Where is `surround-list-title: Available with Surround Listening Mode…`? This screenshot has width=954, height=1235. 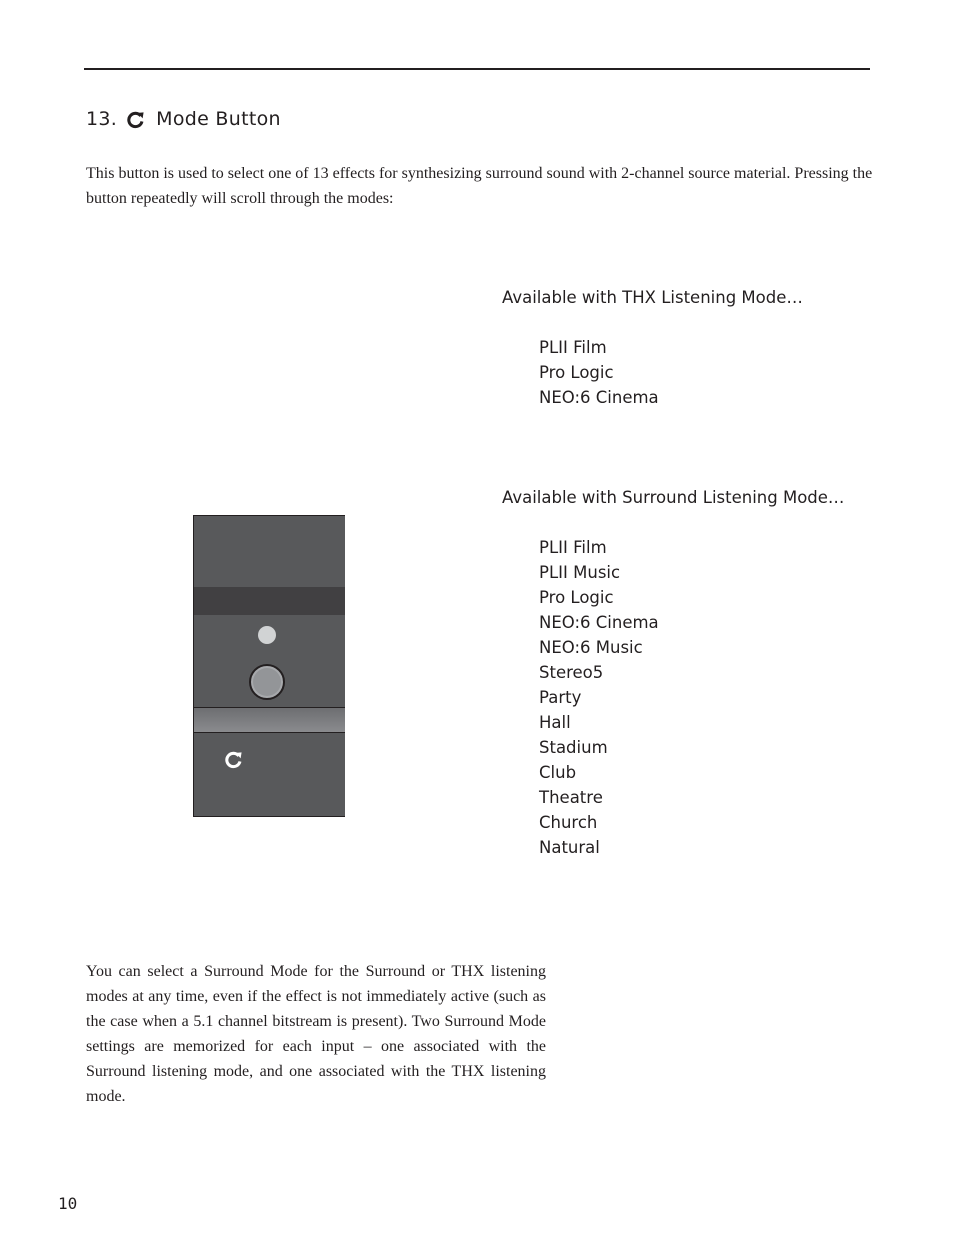
surround-list-title: Available with Surround Listening Mode… is located at coordinates (673, 497).